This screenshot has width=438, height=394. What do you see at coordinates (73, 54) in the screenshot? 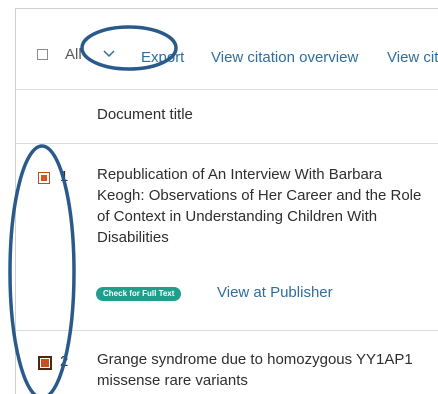
I see `select-all-label: All` at bounding box center [73, 54].